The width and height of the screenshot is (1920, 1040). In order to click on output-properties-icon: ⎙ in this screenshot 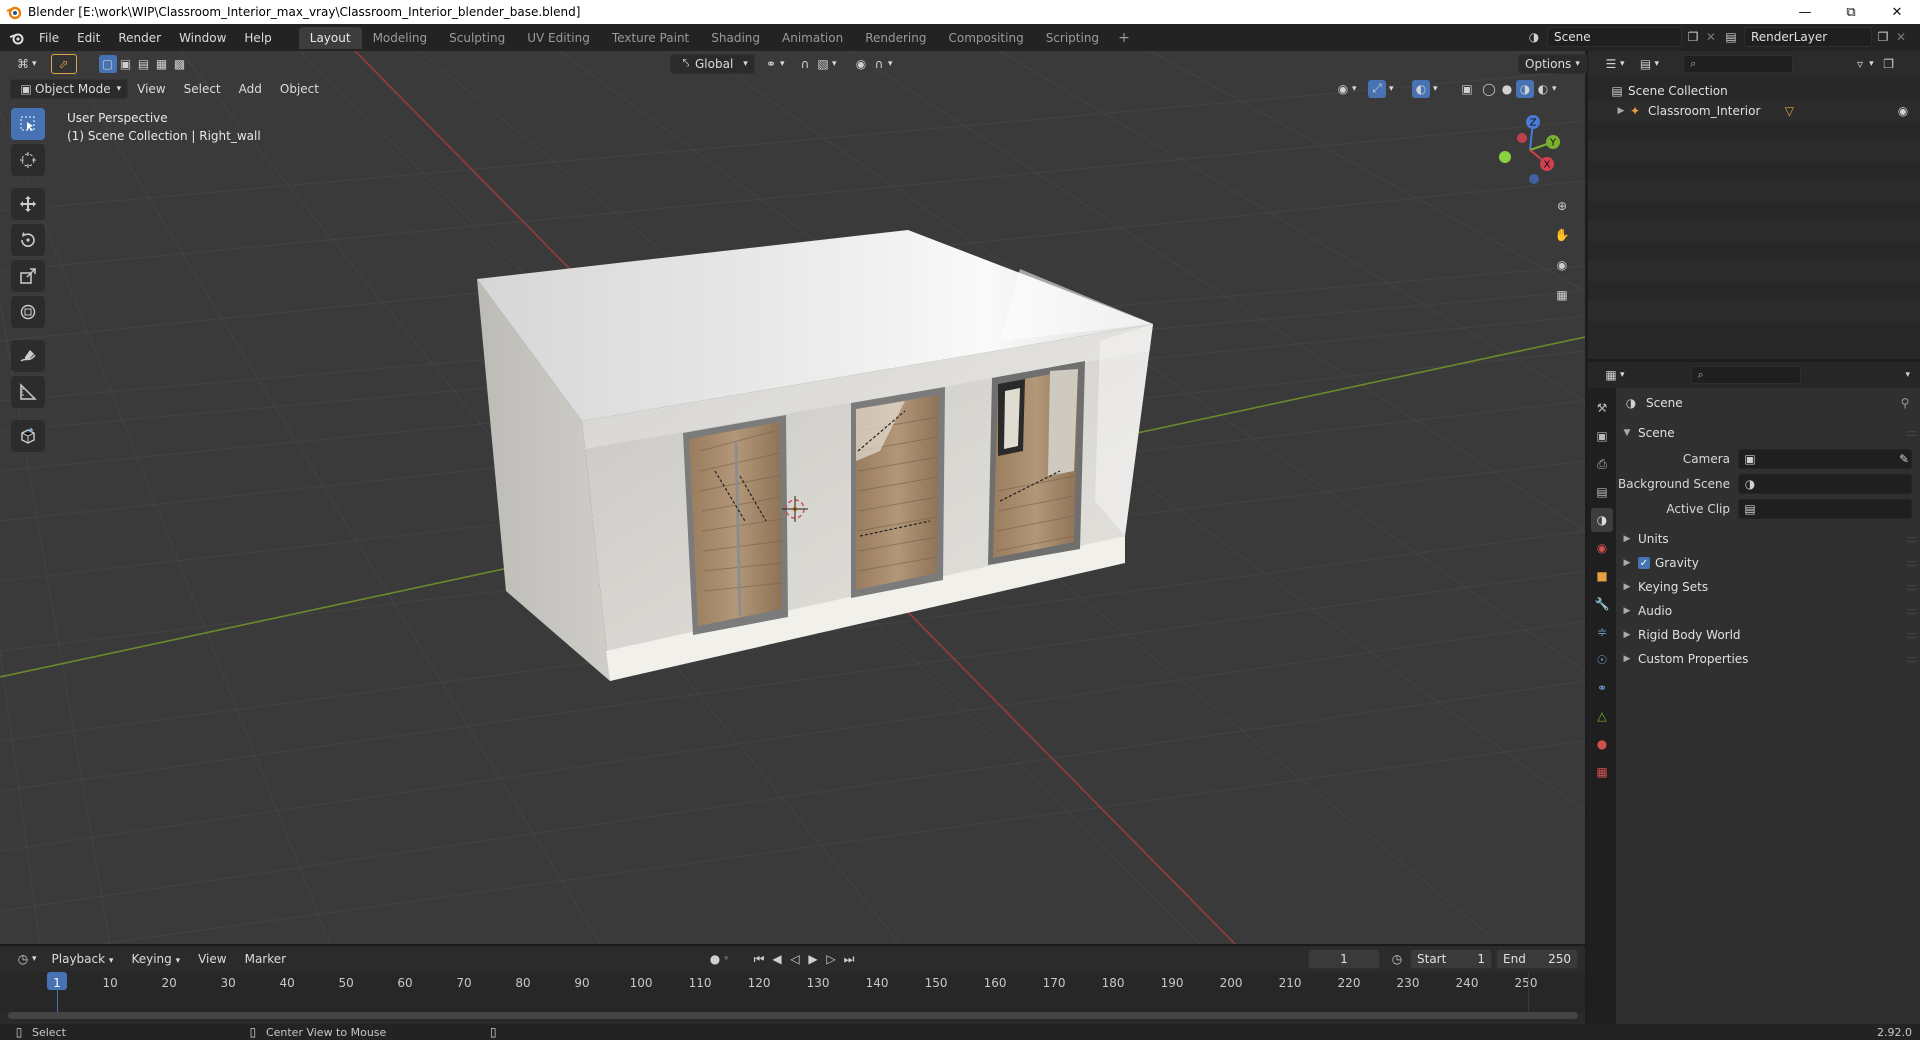, I will do `click(1602, 464)`.